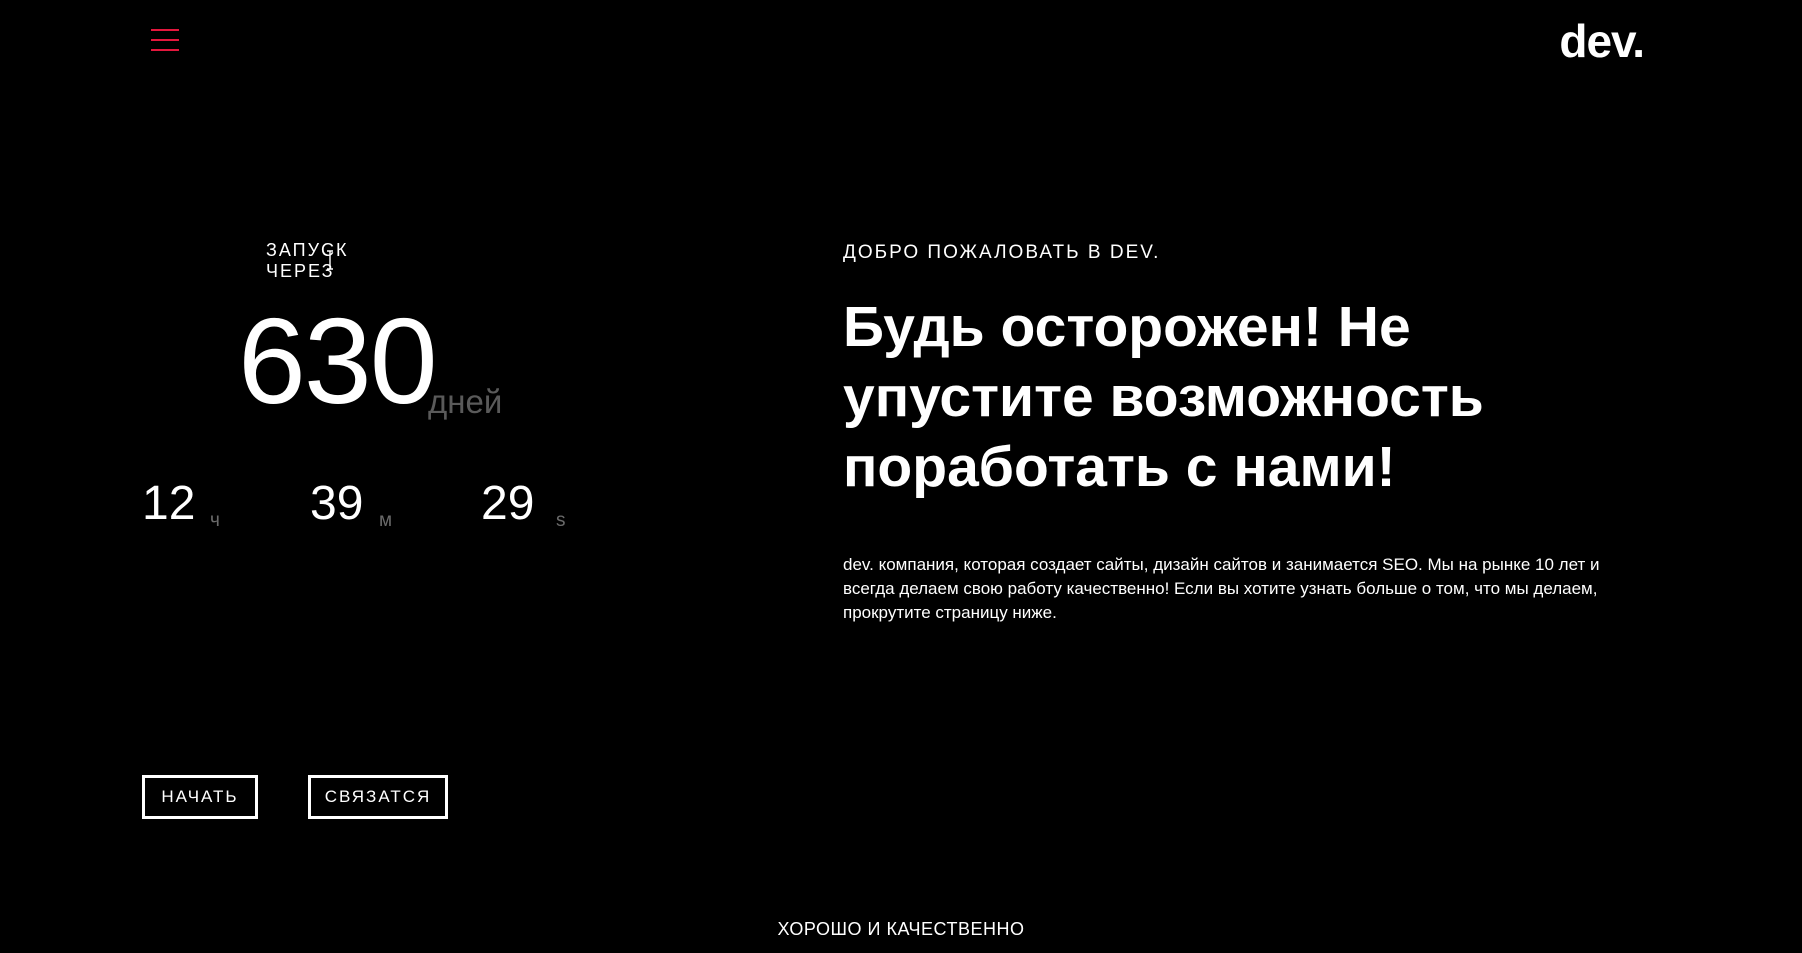  I want to click on seconds-unit: s, so click(561, 520).